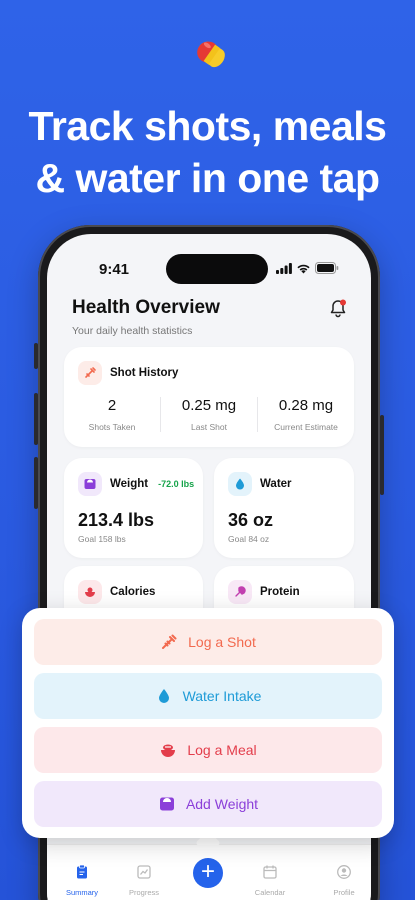 Image resolution: width=415 pixels, height=900 pixels. I want to click on stat-label: Shots Taken, so click(112, 427).